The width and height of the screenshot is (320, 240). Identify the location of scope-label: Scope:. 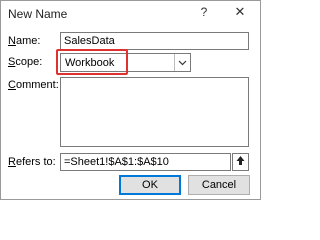
(25, 62).